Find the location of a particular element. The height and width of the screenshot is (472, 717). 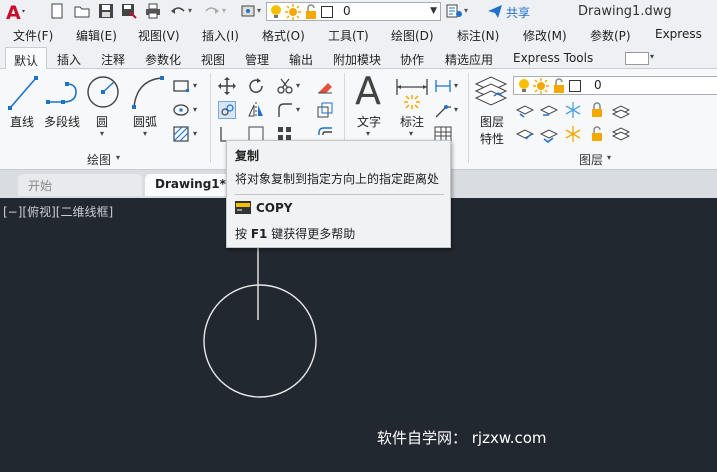

linear-dim-dropdown-icon: ▾ is located at coordinates (456, 85).